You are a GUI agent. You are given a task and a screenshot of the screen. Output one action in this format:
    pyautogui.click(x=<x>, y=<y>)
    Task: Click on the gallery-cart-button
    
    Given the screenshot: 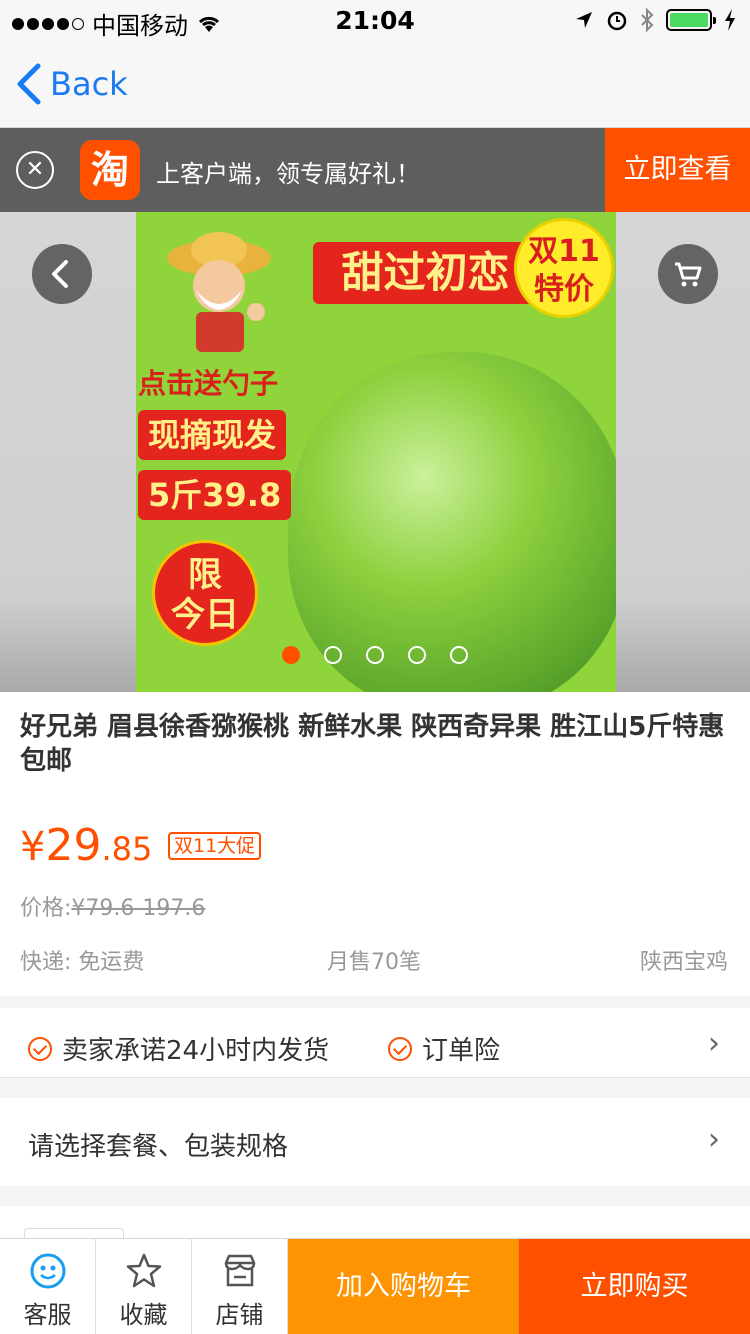 What is the action you would take?
    pyautogui.click(x=688, y=274)
    